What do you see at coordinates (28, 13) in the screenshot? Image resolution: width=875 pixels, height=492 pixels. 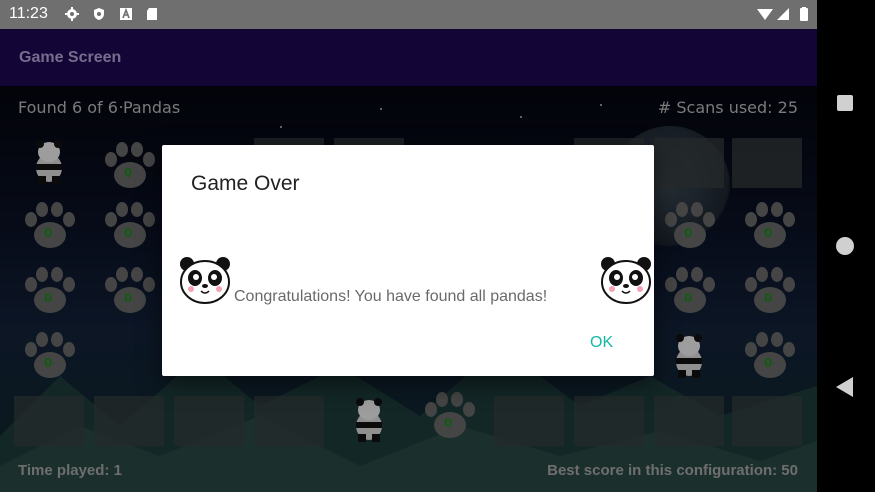 I see `clock: 11:23` at bounding box center [28, 13].